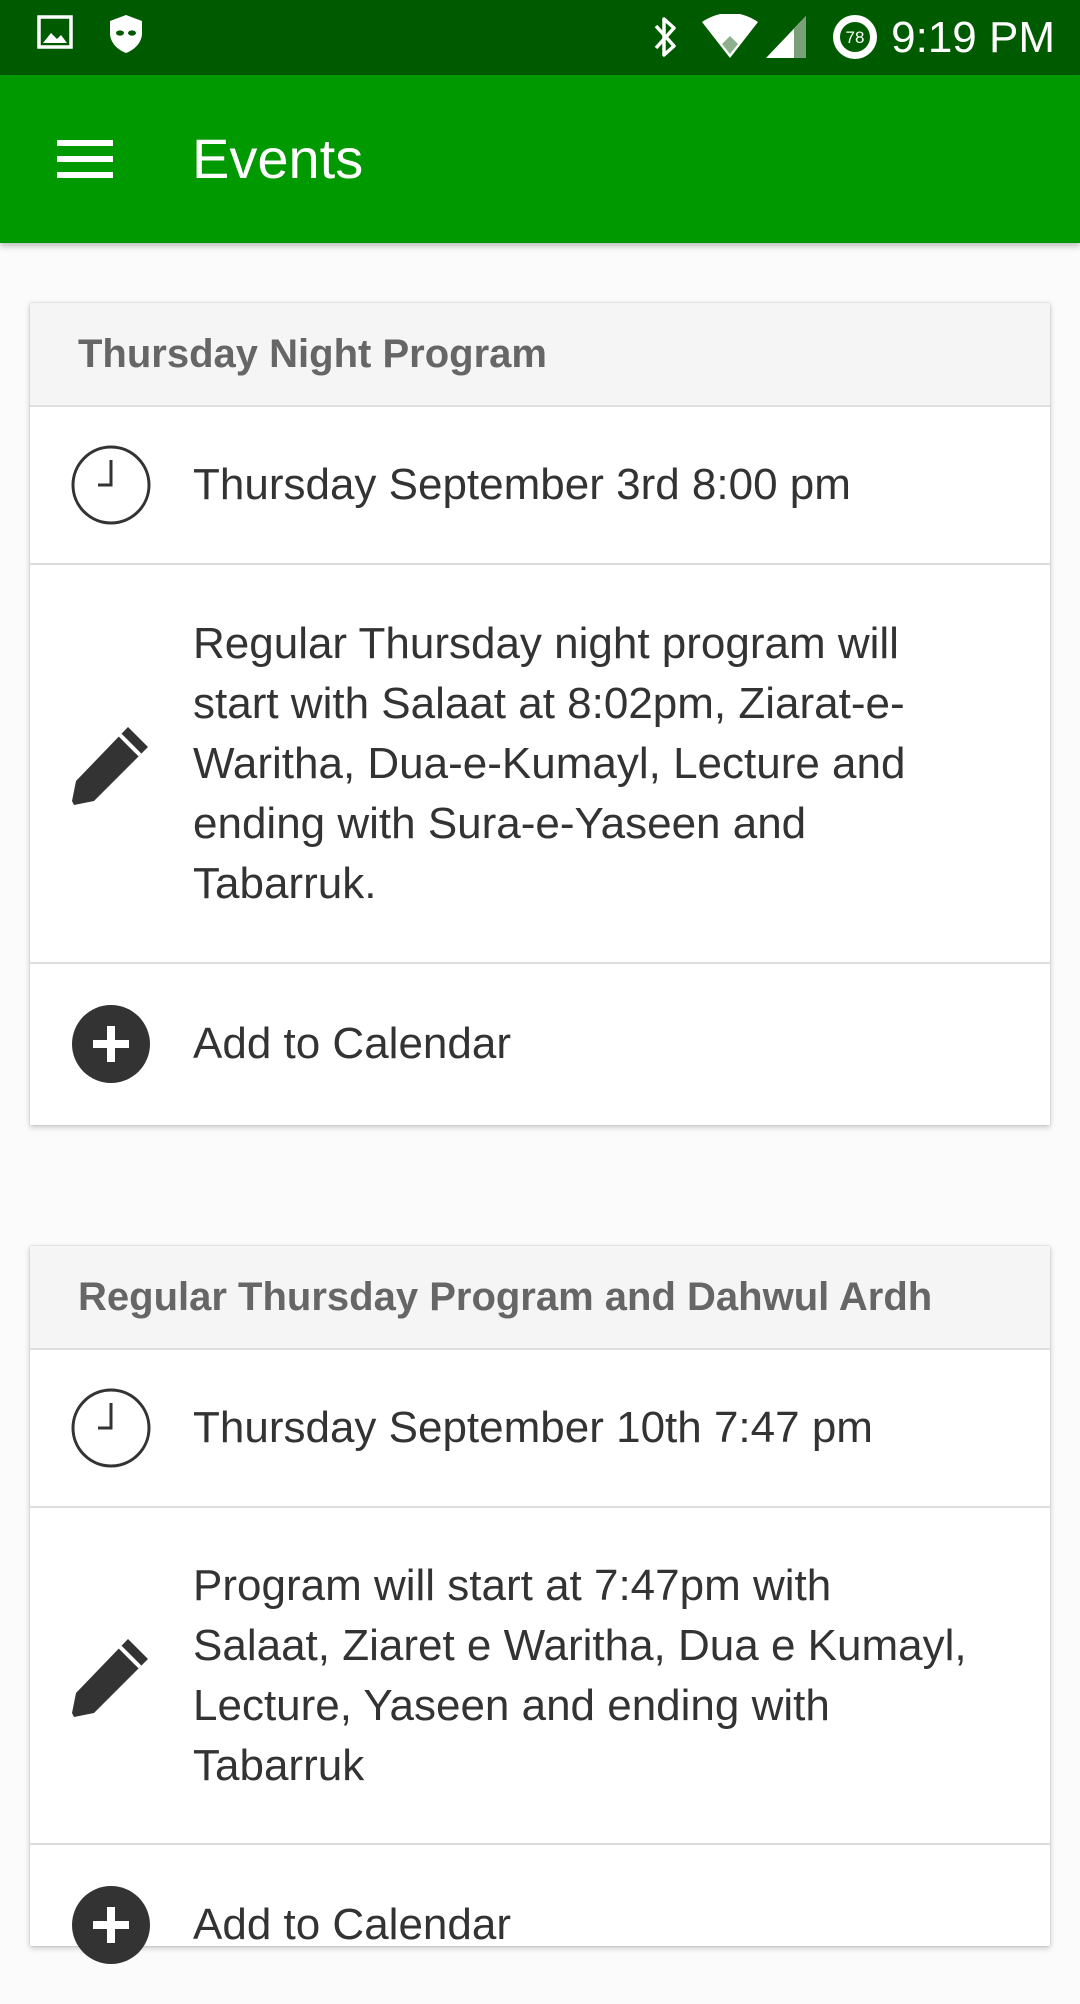 This screenshot has width=1080, height=2004. I want to click on status-time: 9:19 PM, so click(973, 37).